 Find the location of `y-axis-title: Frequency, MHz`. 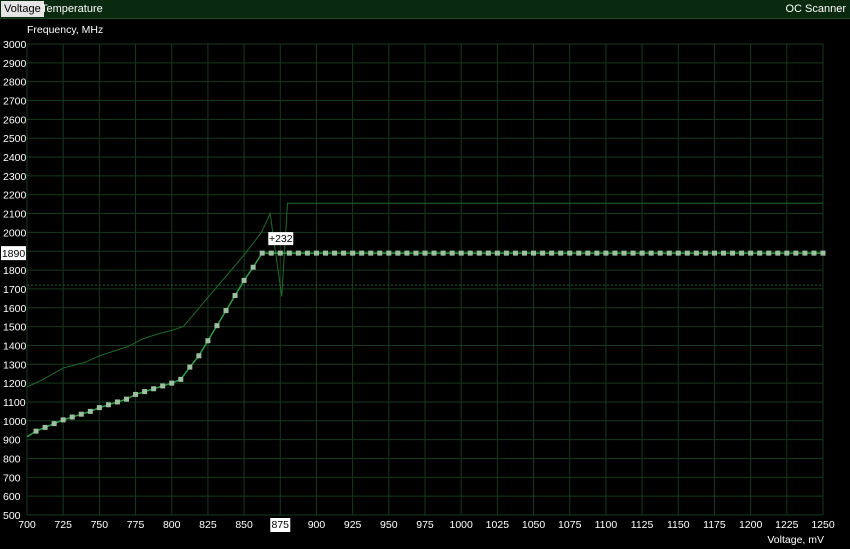

y-axis-title: Frequency, MHz is located at coordinates (65, 30).